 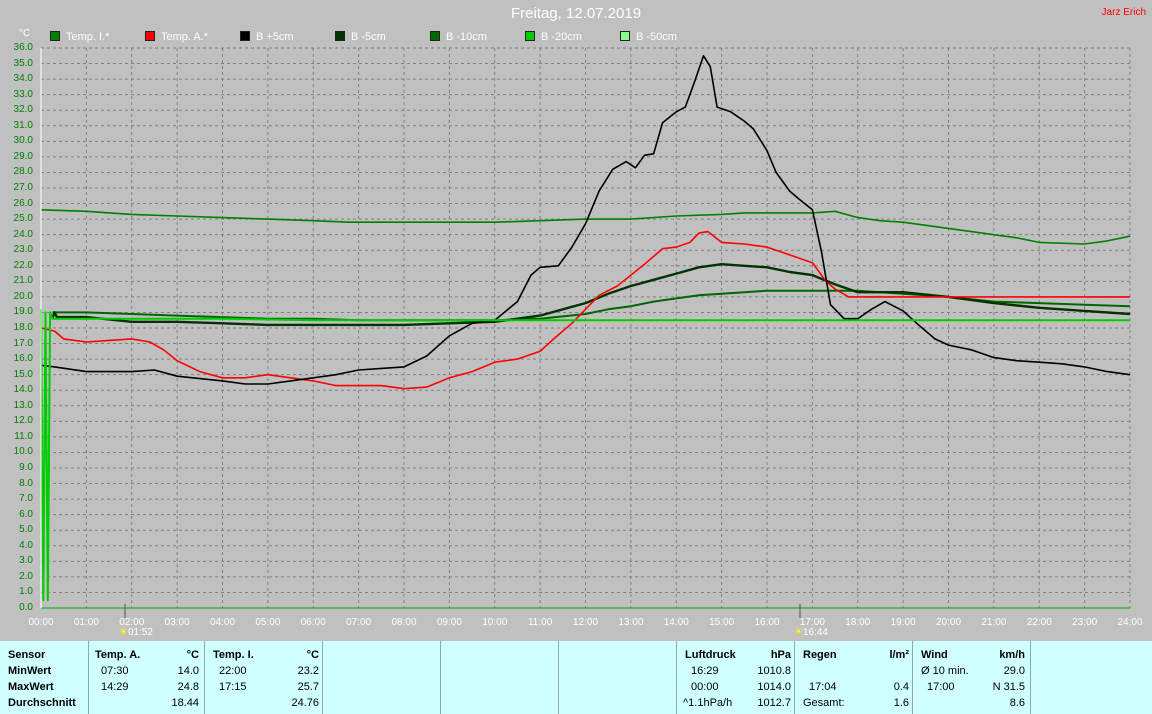 What do you see at coordinates (26, 576) in the screenshot?
I see `y-tick-label: 2.0` at bounding box center [26, 576].